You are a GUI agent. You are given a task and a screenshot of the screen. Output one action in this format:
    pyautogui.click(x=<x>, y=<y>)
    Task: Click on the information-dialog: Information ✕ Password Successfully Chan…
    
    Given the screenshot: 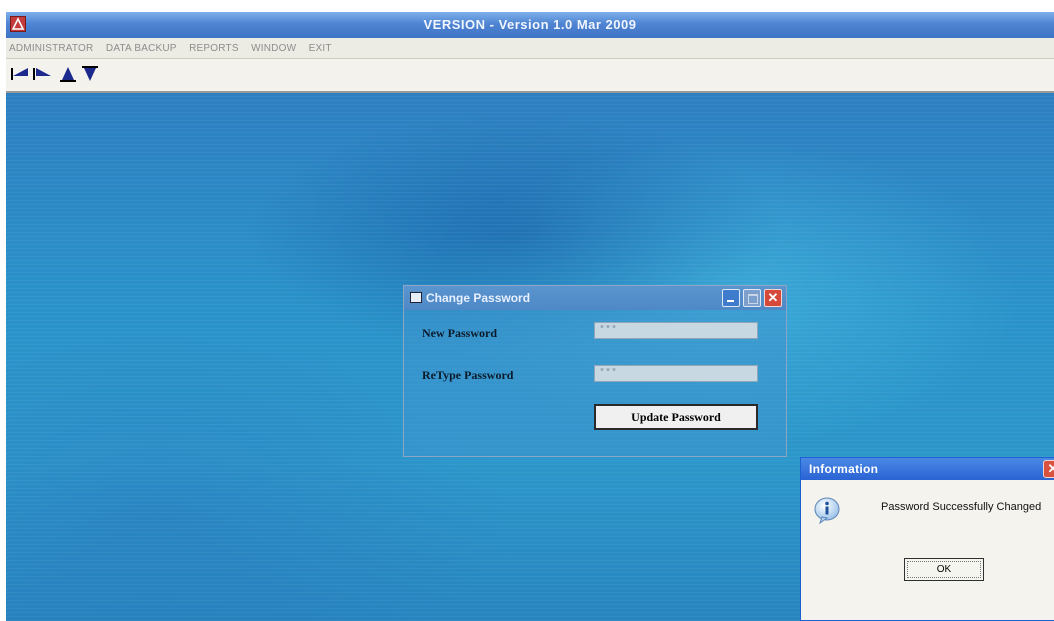 What is the action you would take?
    pyautogui.click(x=927, y=539)
    